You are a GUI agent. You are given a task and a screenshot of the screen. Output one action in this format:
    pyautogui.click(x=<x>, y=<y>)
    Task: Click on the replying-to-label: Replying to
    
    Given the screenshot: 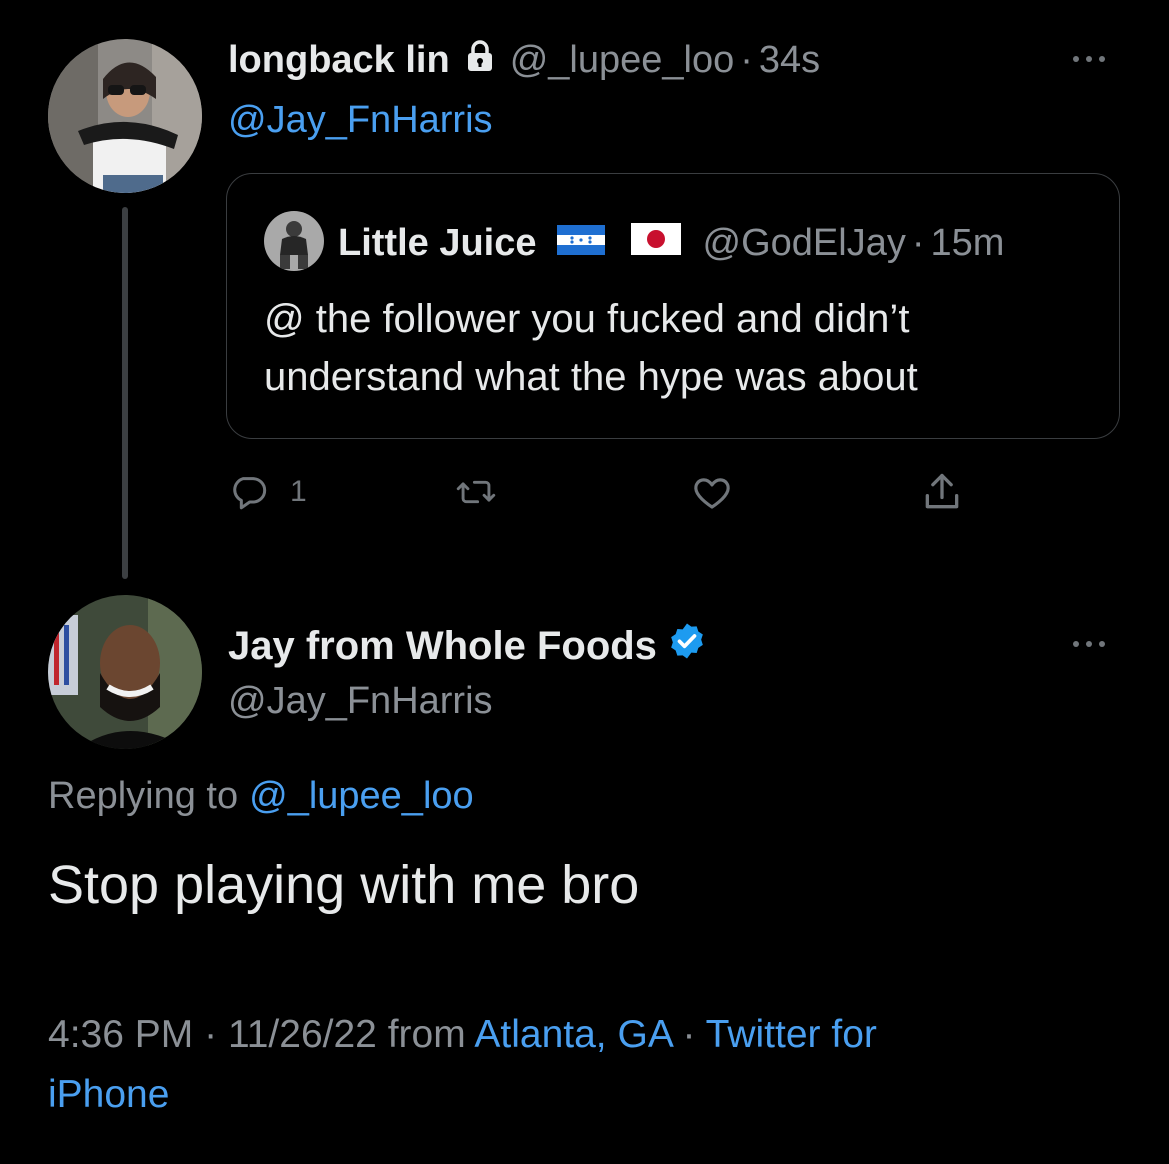 What is the action you would take?
    pyautogui.click(x=143, y=795)
    